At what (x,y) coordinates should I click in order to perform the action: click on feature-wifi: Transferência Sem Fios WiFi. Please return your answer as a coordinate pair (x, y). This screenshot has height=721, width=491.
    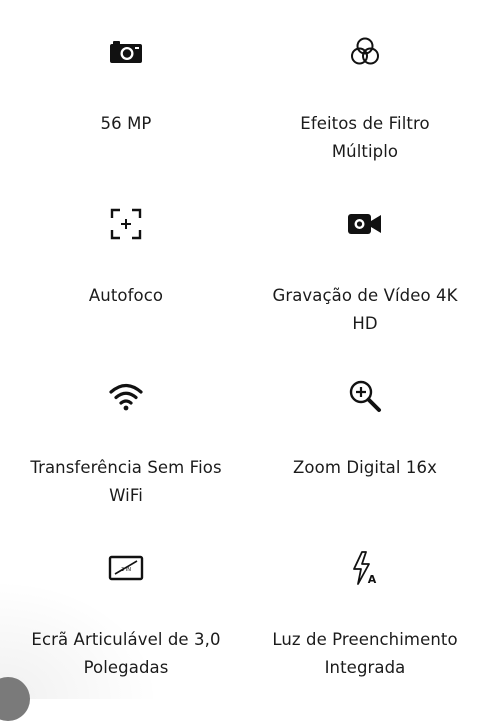
    Looking at the image, I should click on (126, 446).